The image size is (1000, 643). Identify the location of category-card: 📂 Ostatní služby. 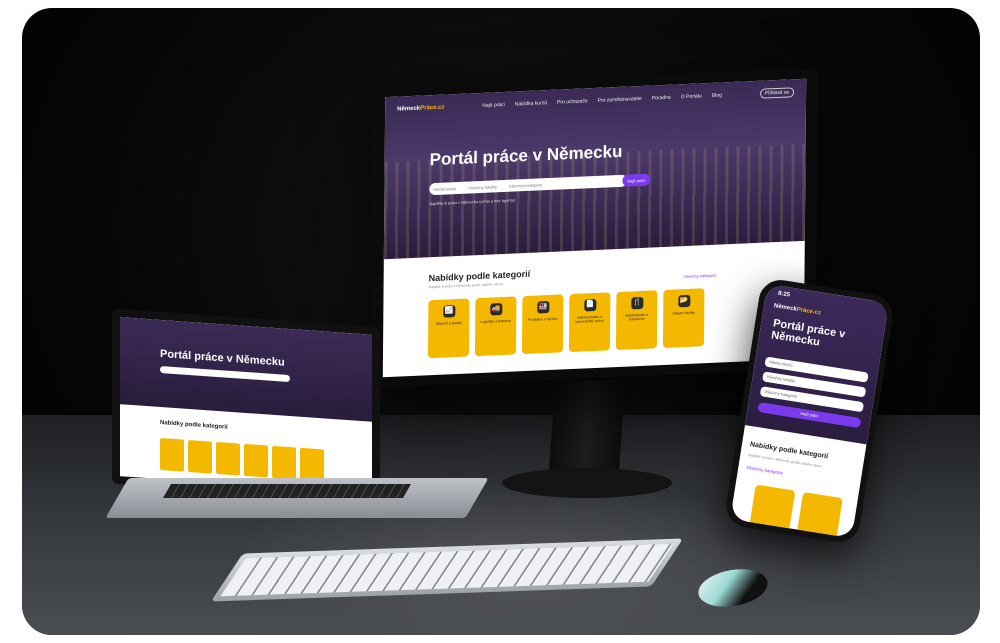
(683, 318).